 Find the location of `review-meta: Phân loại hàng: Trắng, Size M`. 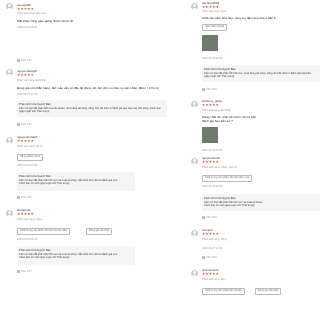

review-meta: Phân loại hàng: Trắng, Size M is located at coordinates (219, 167).